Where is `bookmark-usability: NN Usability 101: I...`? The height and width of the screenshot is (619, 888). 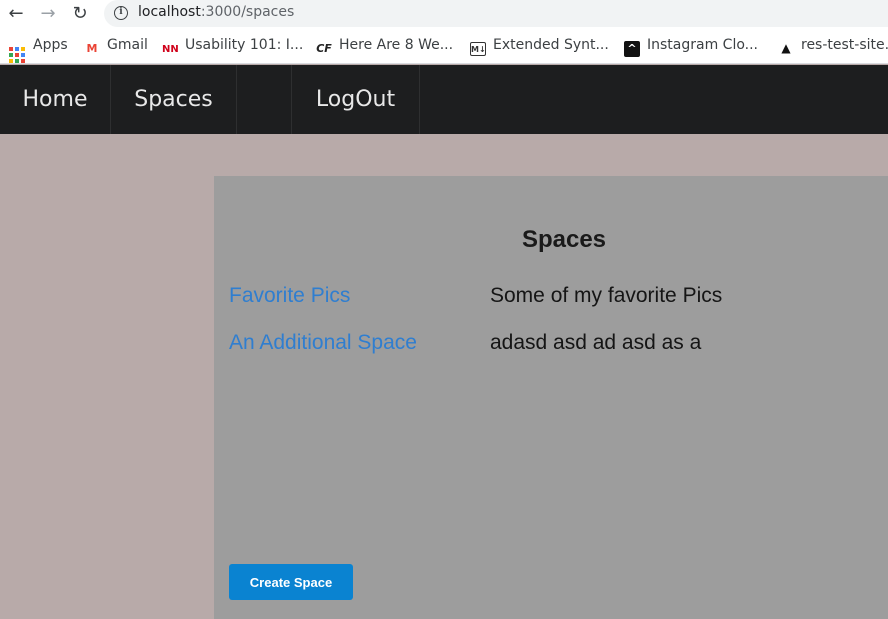
bookmark-usability: NN Usability 101: I... is located at coordinates (232, 46).